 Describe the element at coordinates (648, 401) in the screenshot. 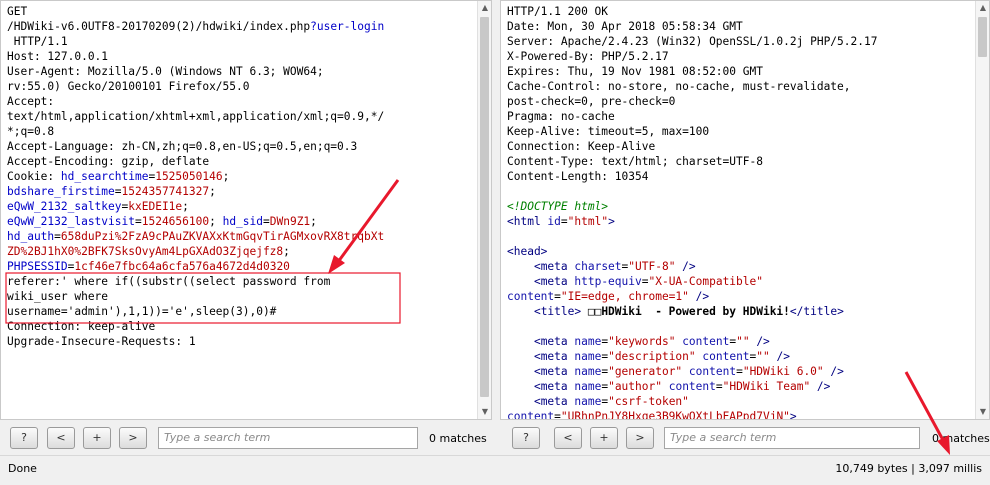

I see `response-token: "csrf-token"` at that location.